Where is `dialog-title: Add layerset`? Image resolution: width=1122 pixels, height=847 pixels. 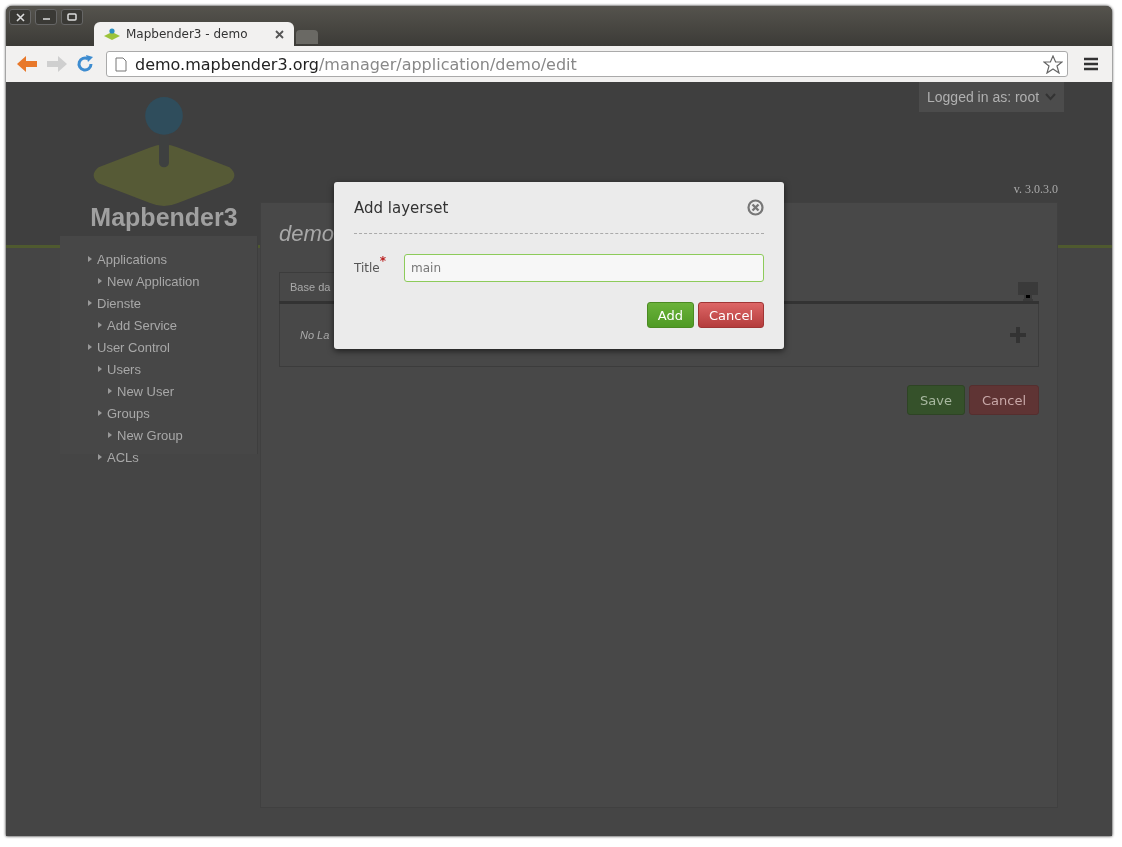 dialog-title: Add layerset is located at coordinates (401, 207).